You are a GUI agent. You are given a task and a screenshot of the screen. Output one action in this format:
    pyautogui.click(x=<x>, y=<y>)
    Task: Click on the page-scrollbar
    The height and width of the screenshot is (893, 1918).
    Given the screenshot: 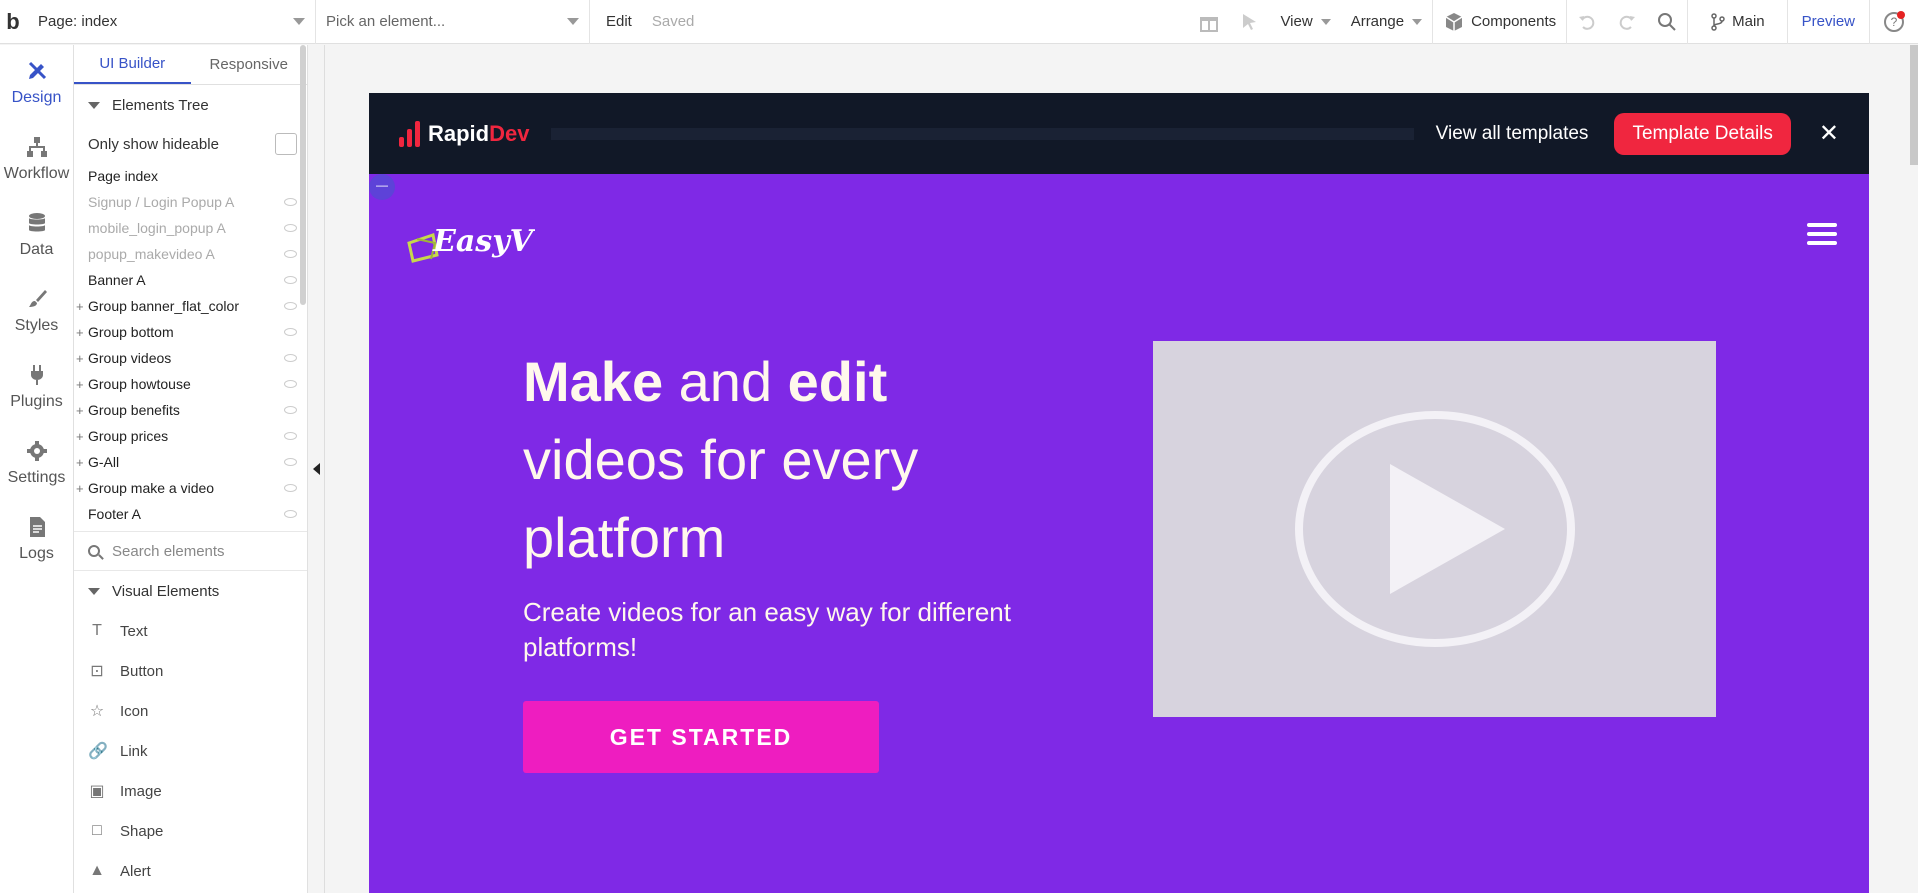 What is the action you would take?
    pyautogui.click(x=1914, y=105)
    